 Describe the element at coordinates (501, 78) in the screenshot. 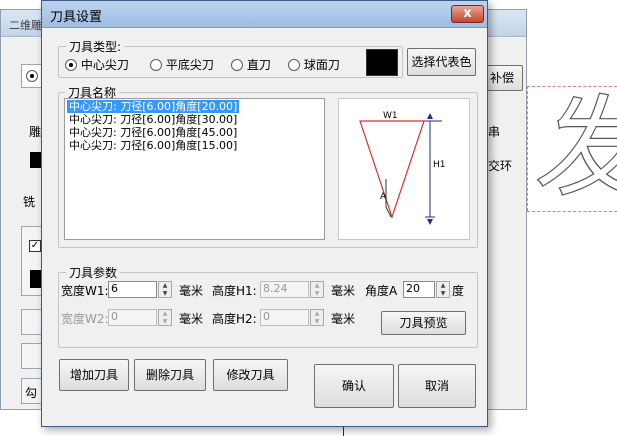

I see `bg-compensate-label: 补偿` at that location.